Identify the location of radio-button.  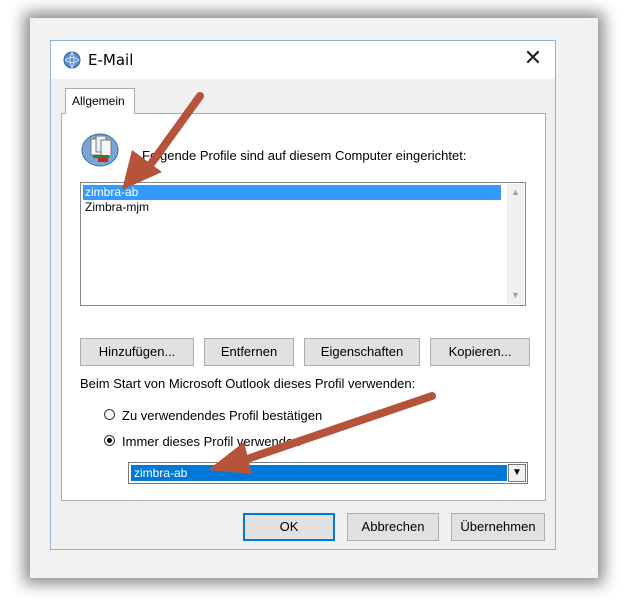
(109, 414).